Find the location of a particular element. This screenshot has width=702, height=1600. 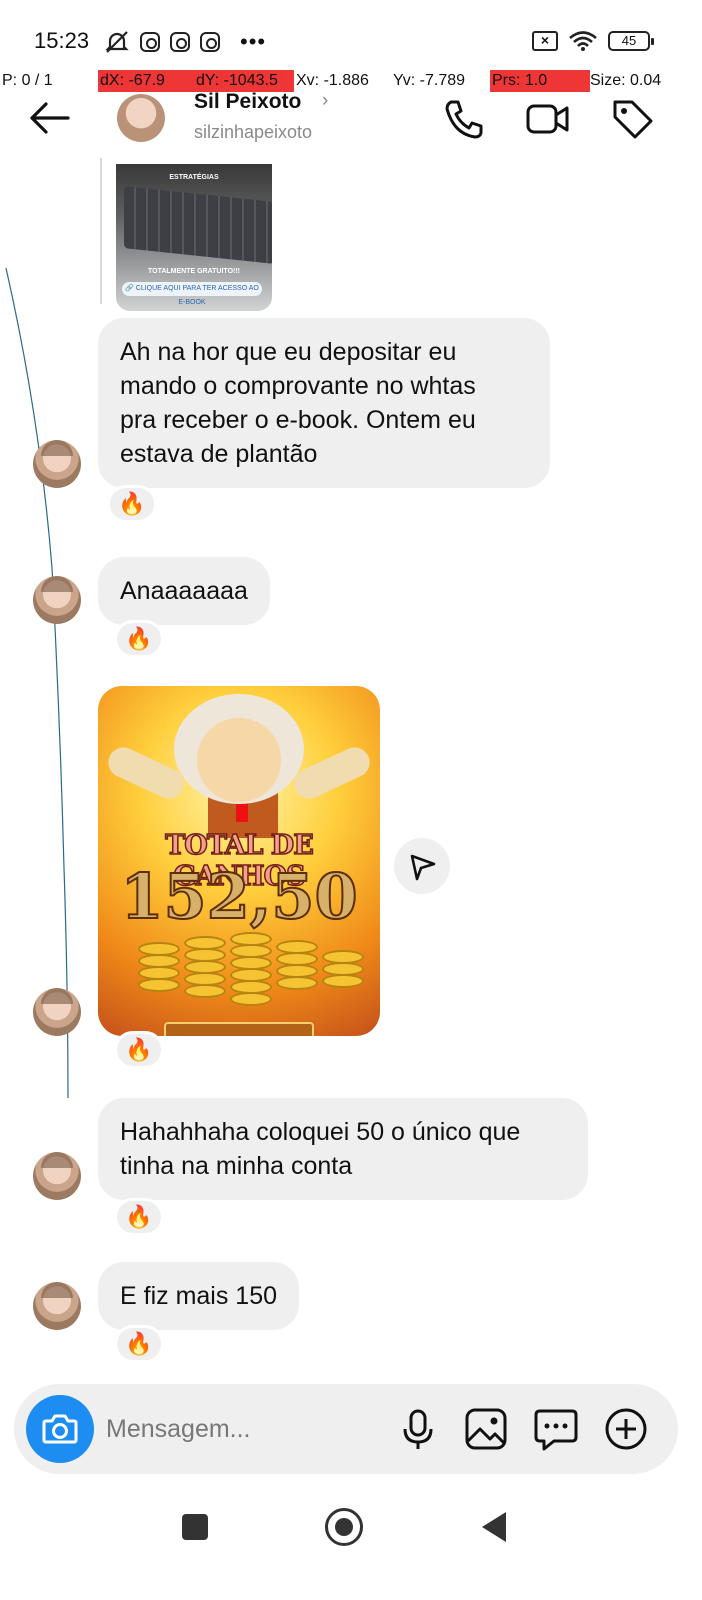

message-composer is located at coordinates (346, 1429).